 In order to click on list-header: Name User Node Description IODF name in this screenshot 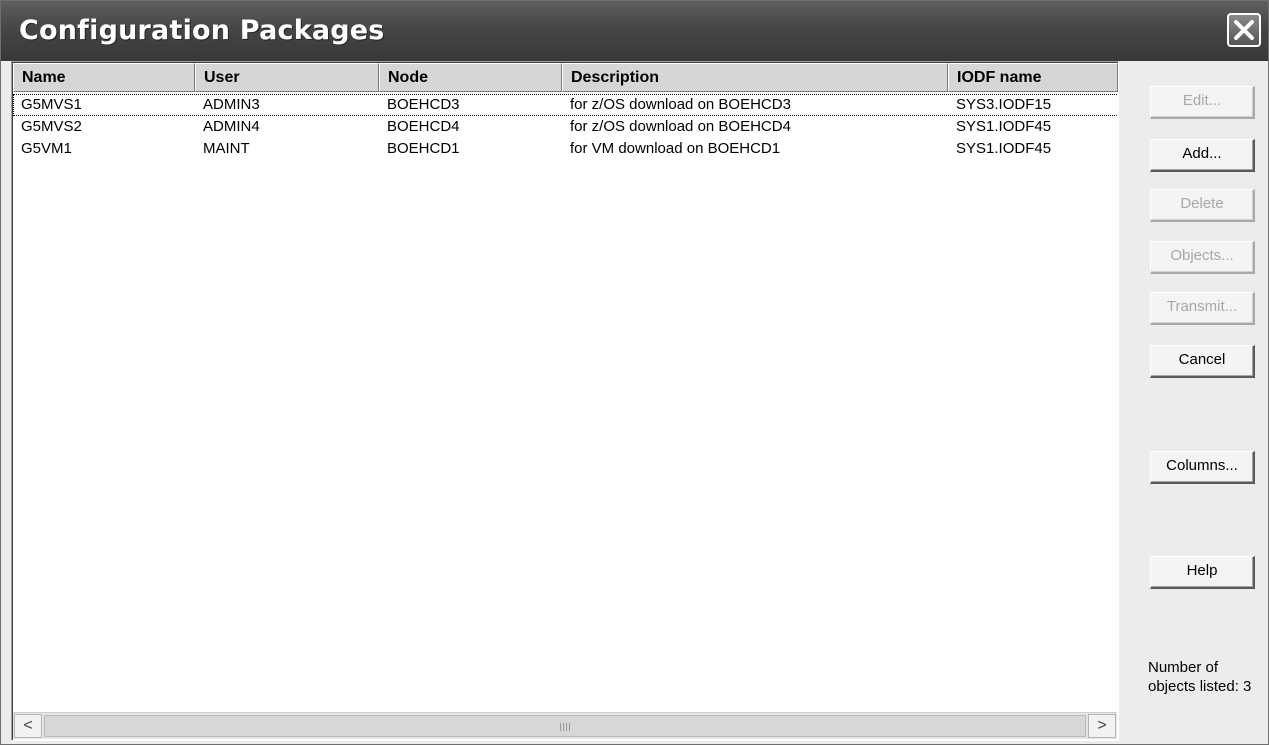, I will do `click(565, 77)`.